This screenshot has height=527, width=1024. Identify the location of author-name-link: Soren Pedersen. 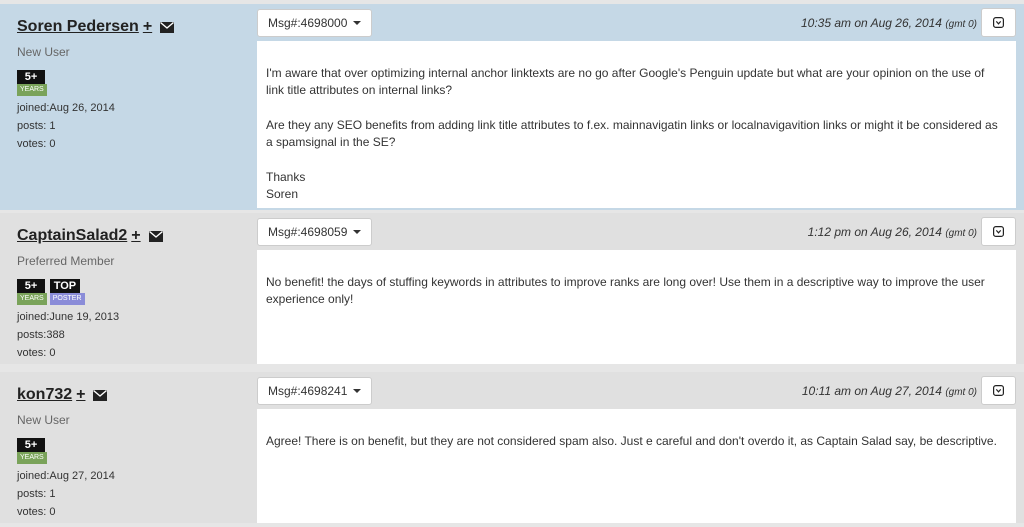
(78, 27).